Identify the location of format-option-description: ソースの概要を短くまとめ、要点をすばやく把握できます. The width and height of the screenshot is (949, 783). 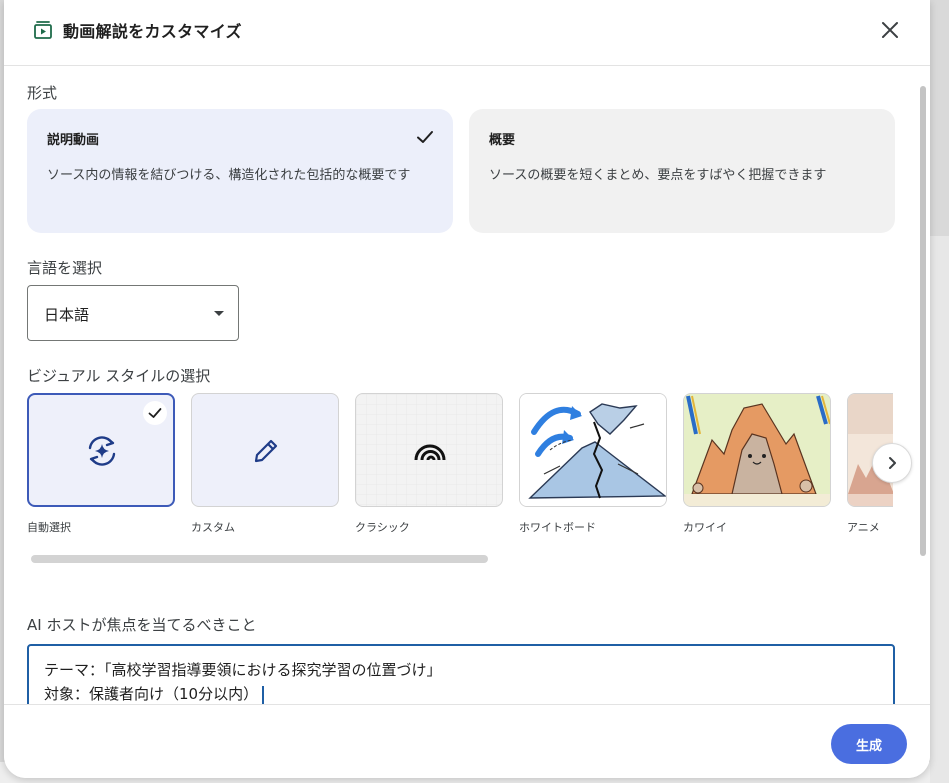
(658, 175).